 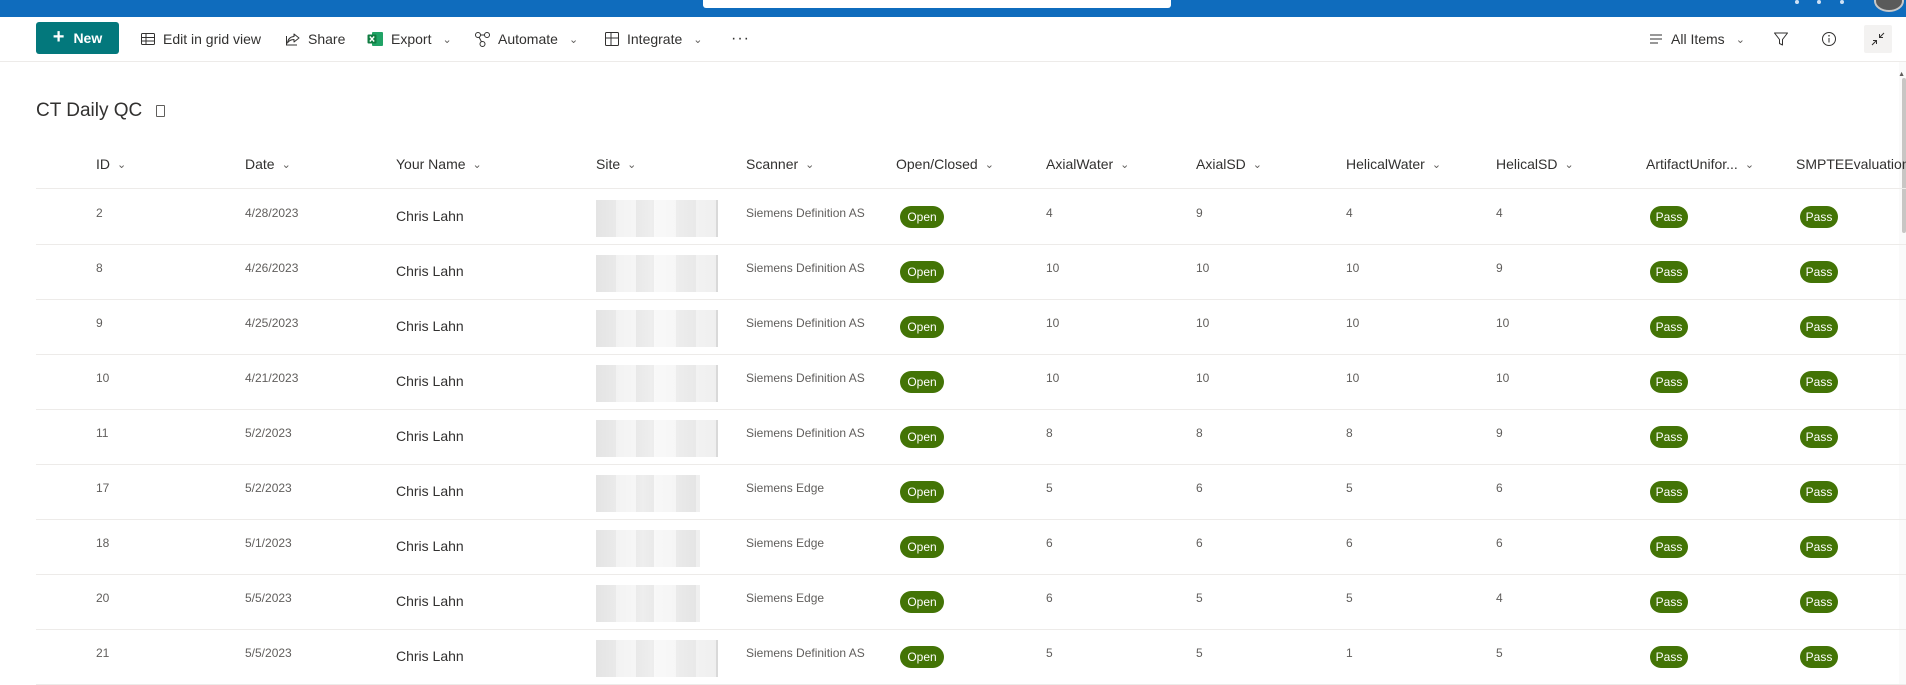 I want to click on more-button: ···, so click(x=740, y=39).